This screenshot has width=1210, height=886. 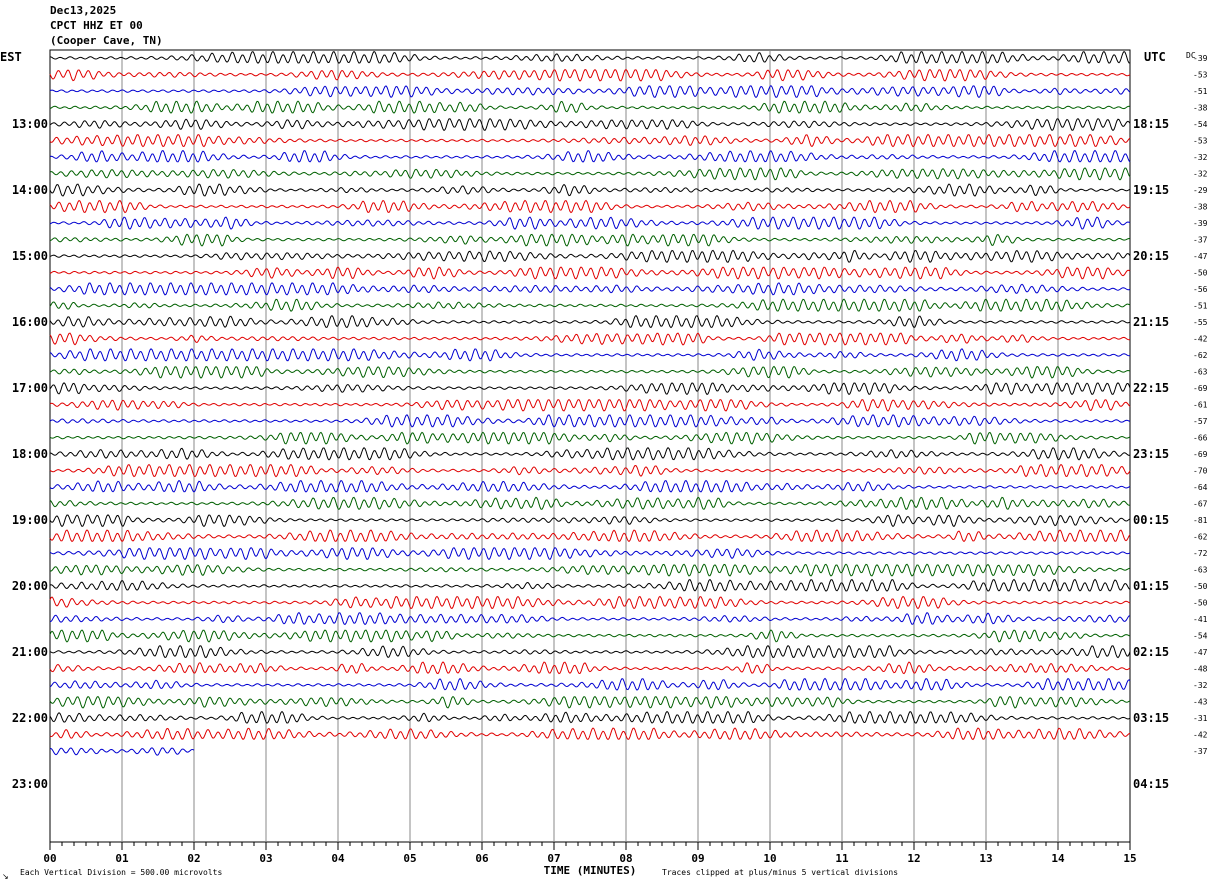 What do you see at coordinates (5, 876) in the screenshot?
I see `logo-mark: ↘` at bounding box center [5, 876].